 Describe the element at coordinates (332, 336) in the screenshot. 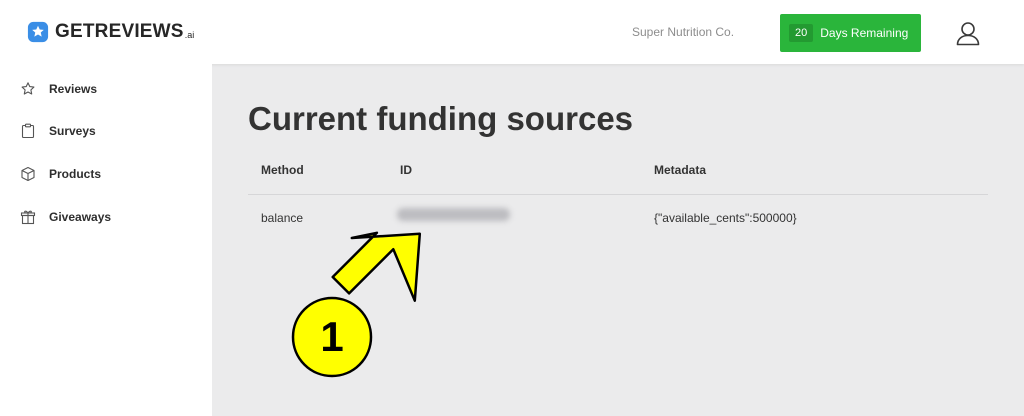

I see `step-number: 1` at that location.